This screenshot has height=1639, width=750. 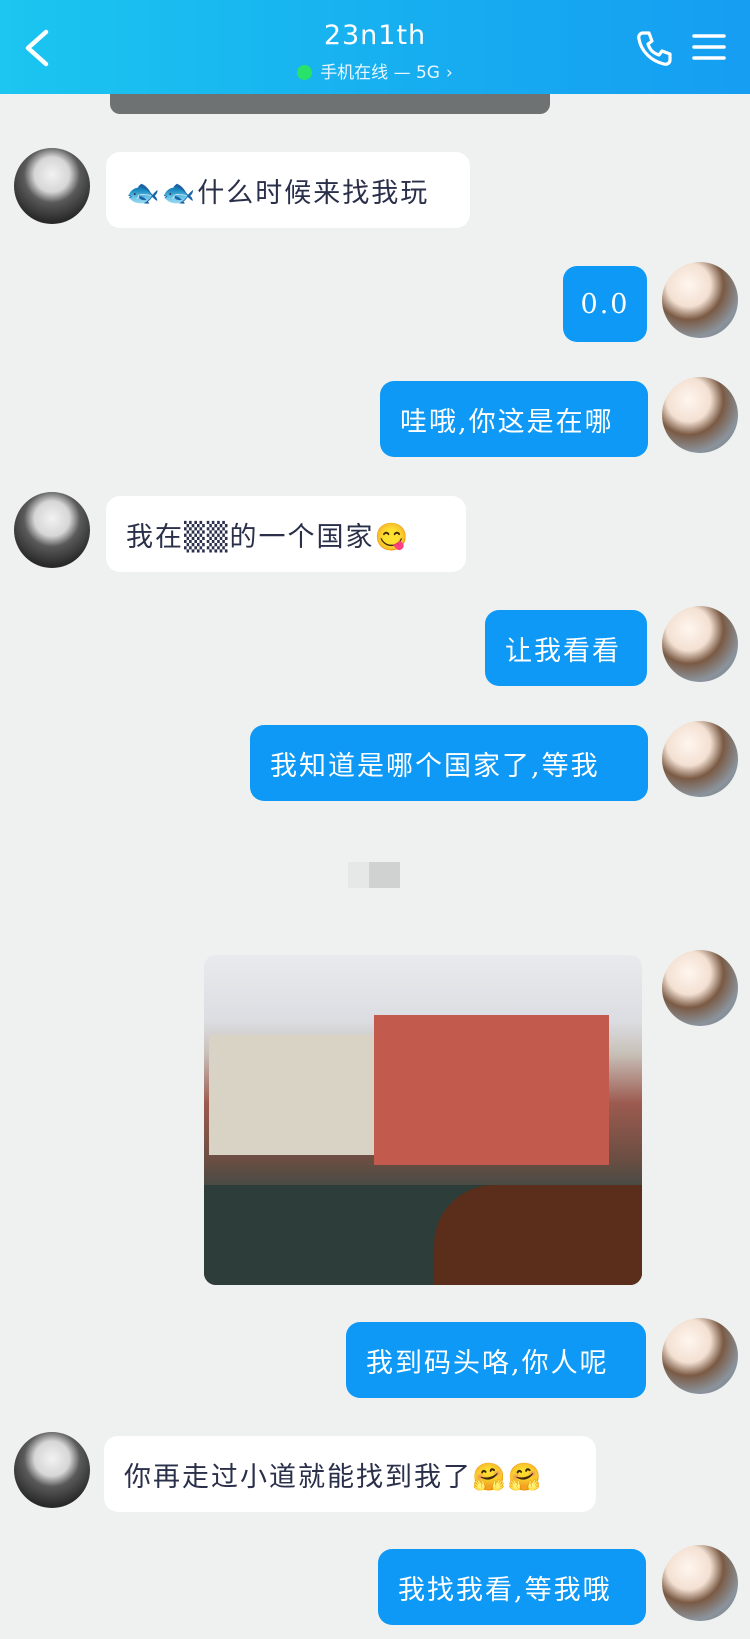 What do you see at coordinates (507, 422) in the screenshot?
I see `message-text: 哇哦,你这是在哪` at bounding box center [507, 422].